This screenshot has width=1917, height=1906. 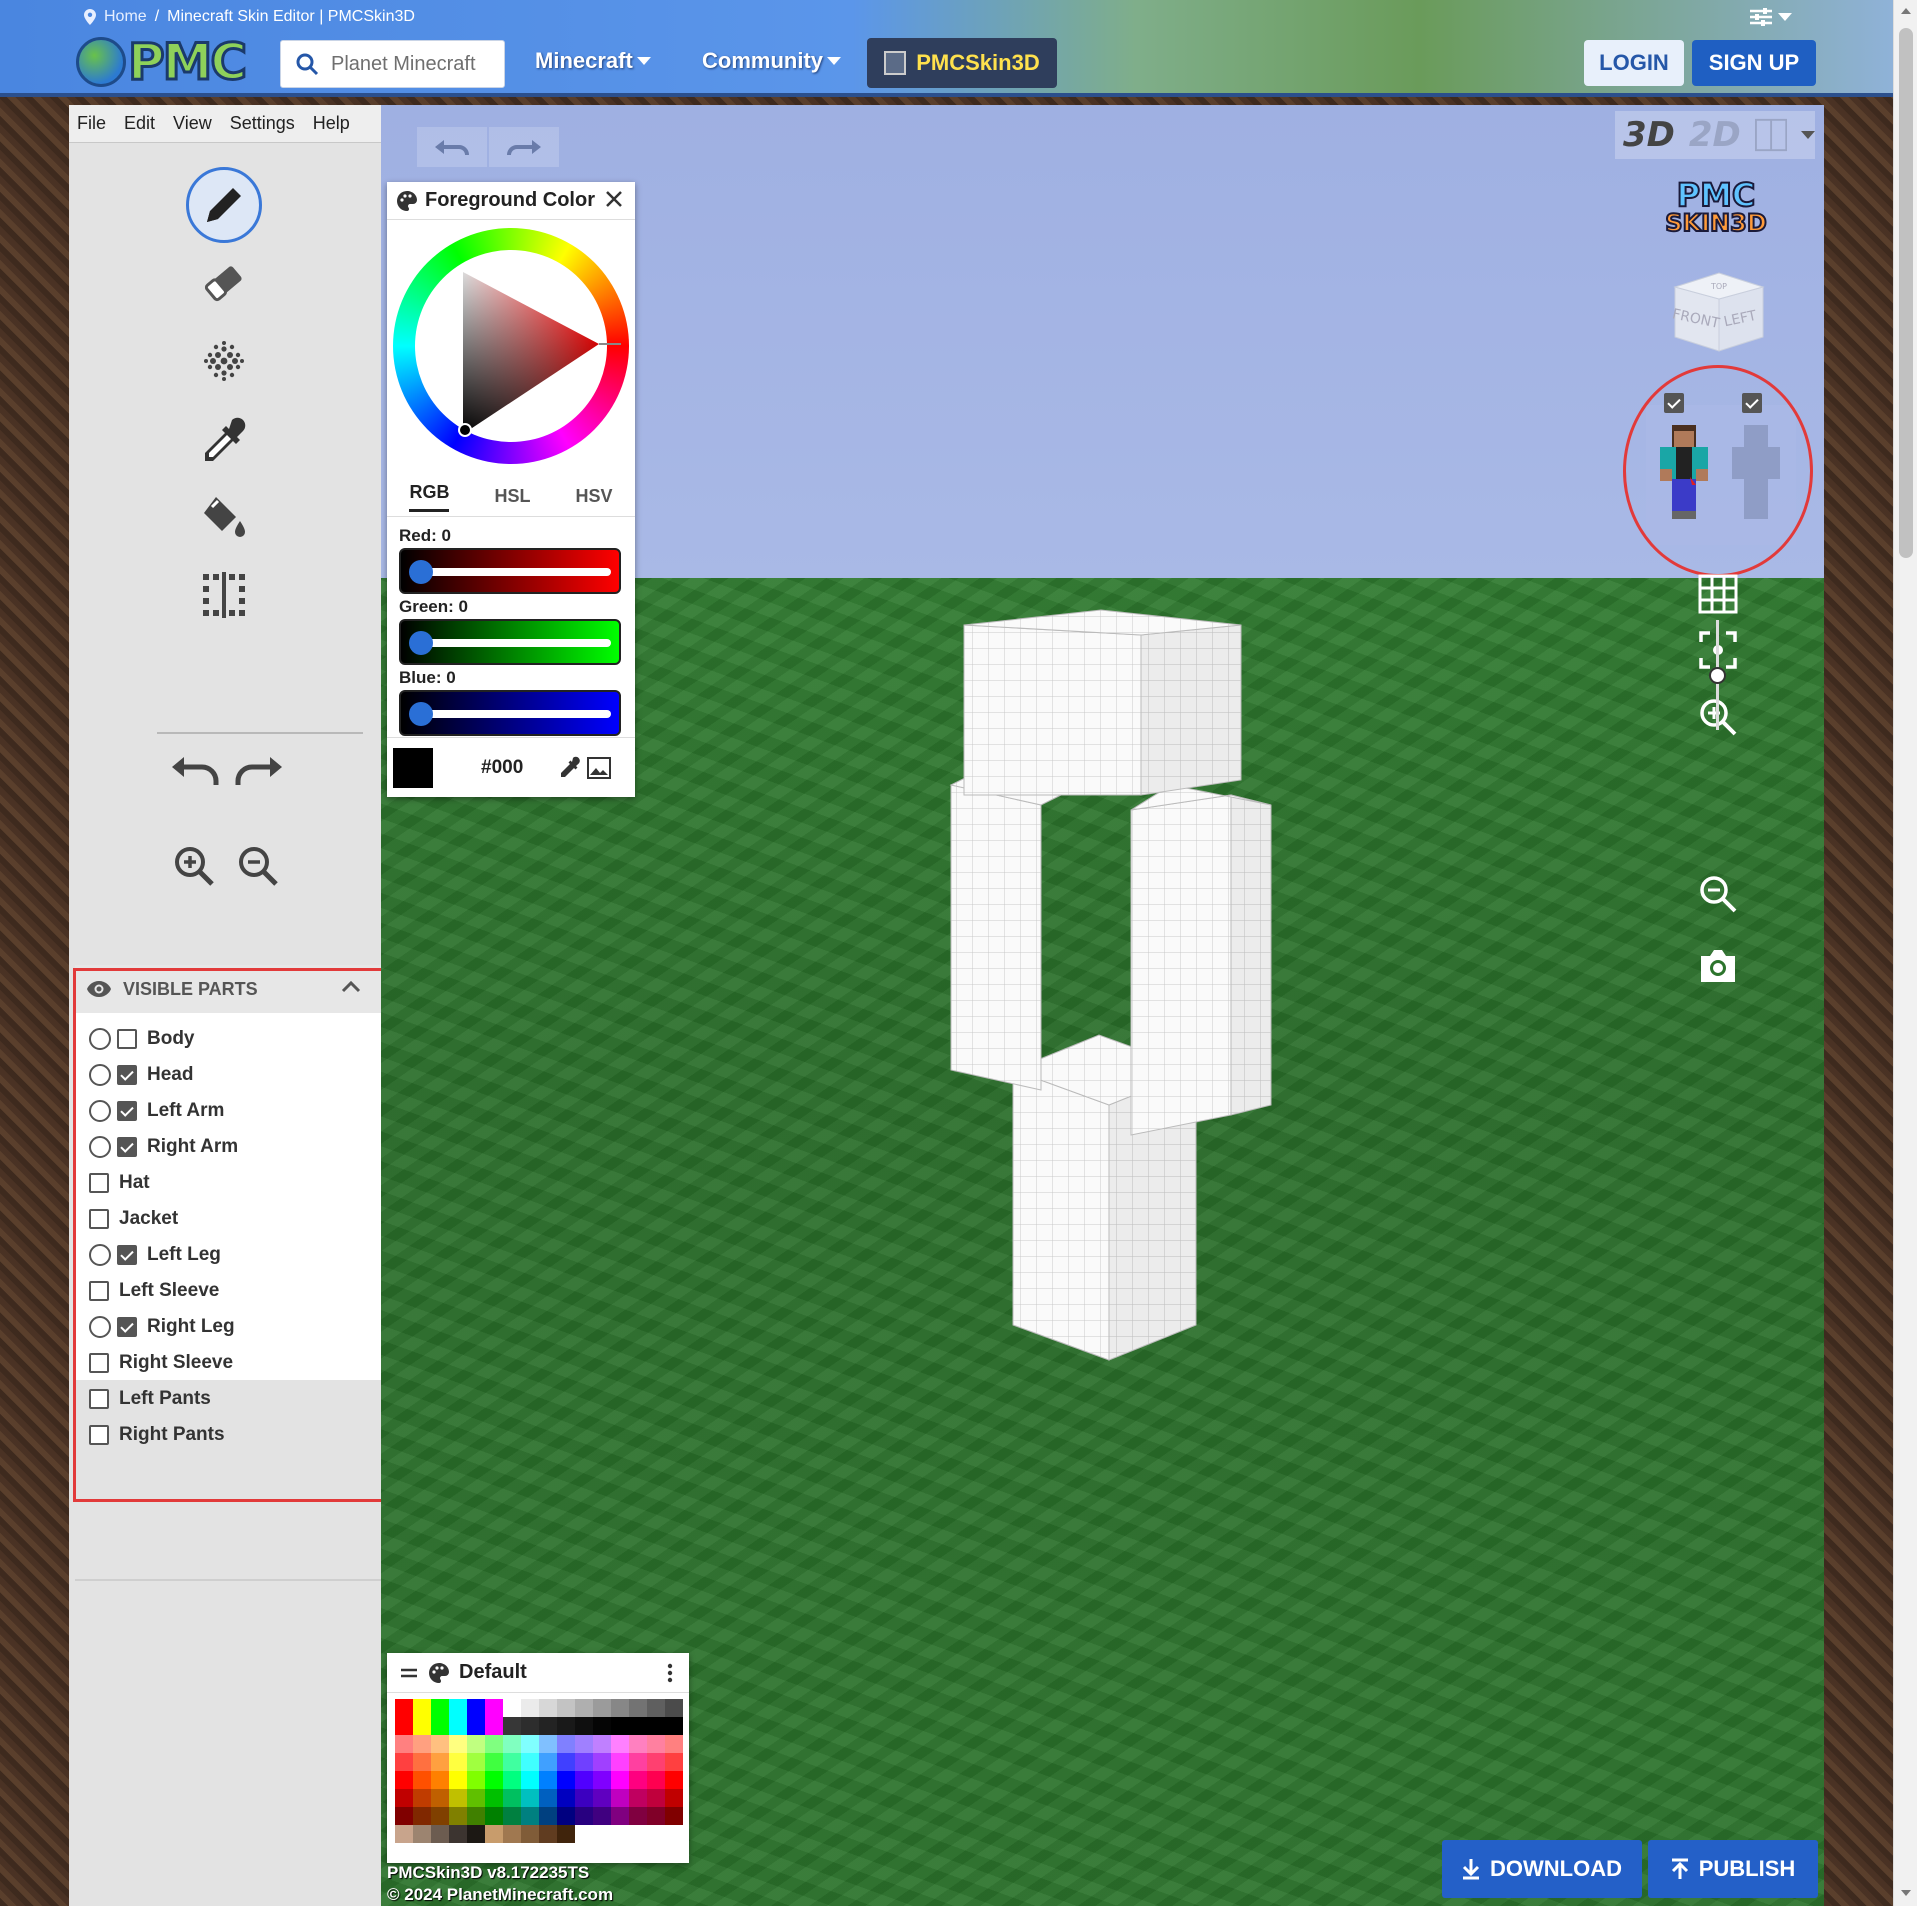 What do you see at coordinates (262, 123) in the screenshot?
I see `menu-settings: Settings` at bounding box center [262, 123].